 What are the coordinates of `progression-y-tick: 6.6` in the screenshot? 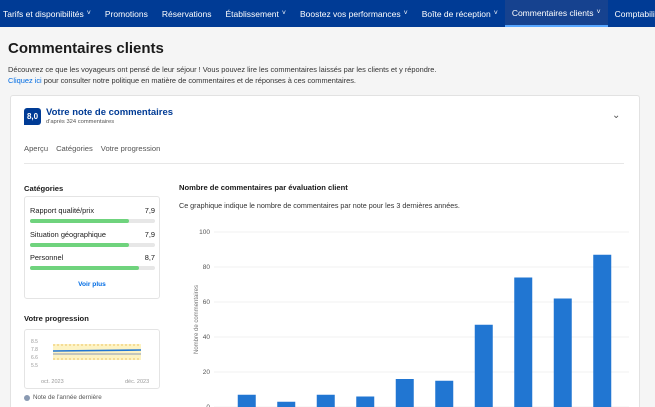 It's located at (34, 358).